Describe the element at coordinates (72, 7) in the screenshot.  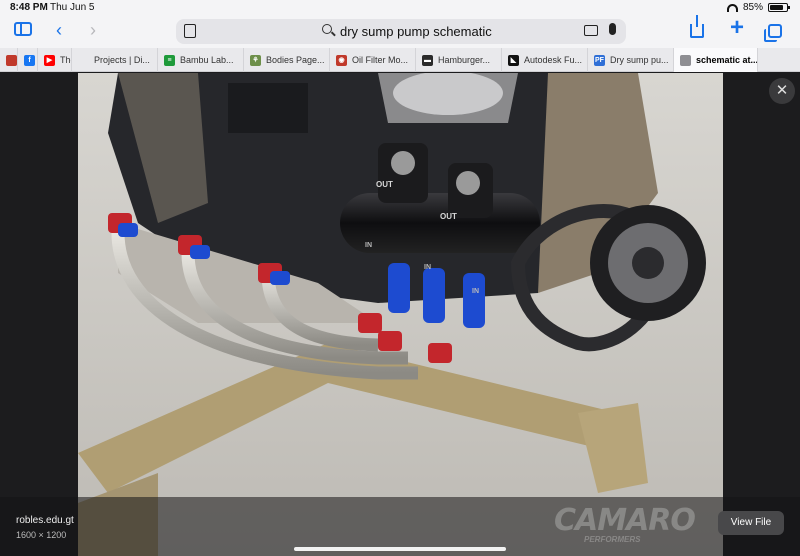
I see `status-date: Thu Jun 5` at that location.